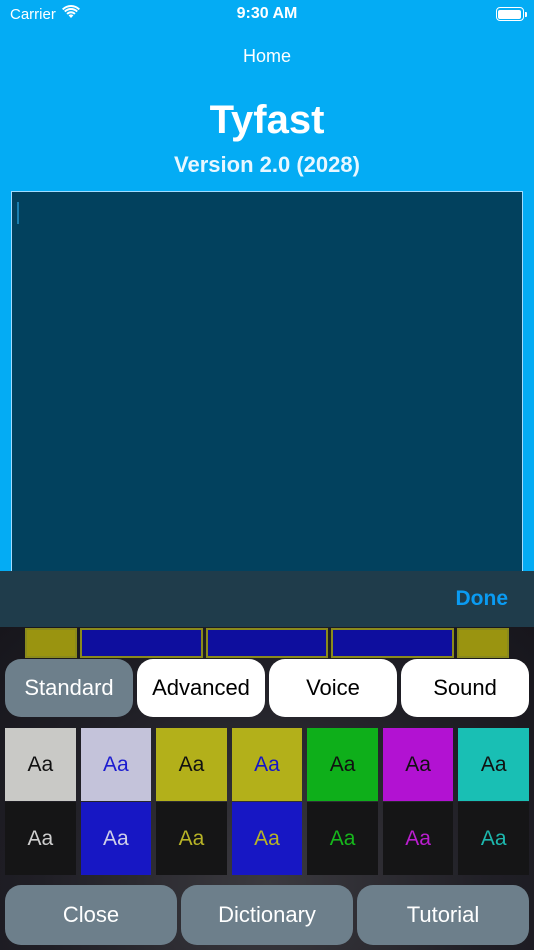 The height and width of the screenshot is (950, 534). What do you see at coordinates (267, 599) in the screenshot?
I see `keyboard-accessory-bar: Done` at bounding box center [267, 599].